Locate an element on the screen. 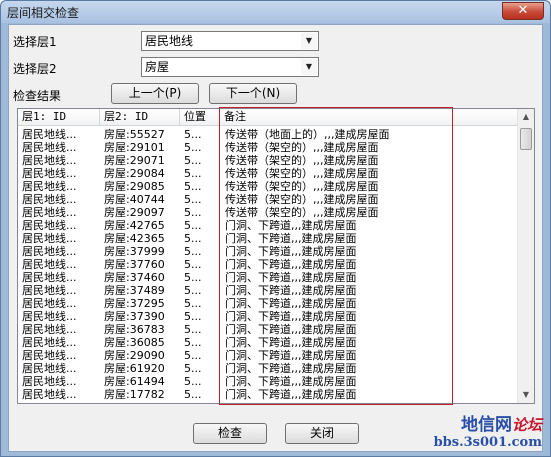 The image size is (551, 457). cell-layer2-id: 房屋:42765 is located at coordinates (134, 225).